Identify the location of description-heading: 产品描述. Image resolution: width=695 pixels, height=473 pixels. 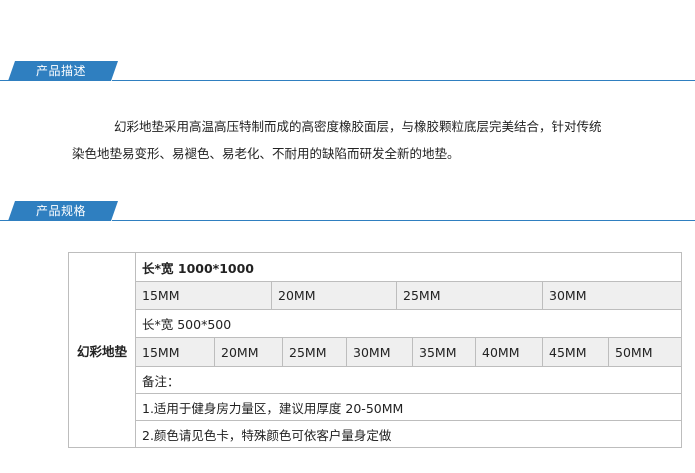
(63, 71).